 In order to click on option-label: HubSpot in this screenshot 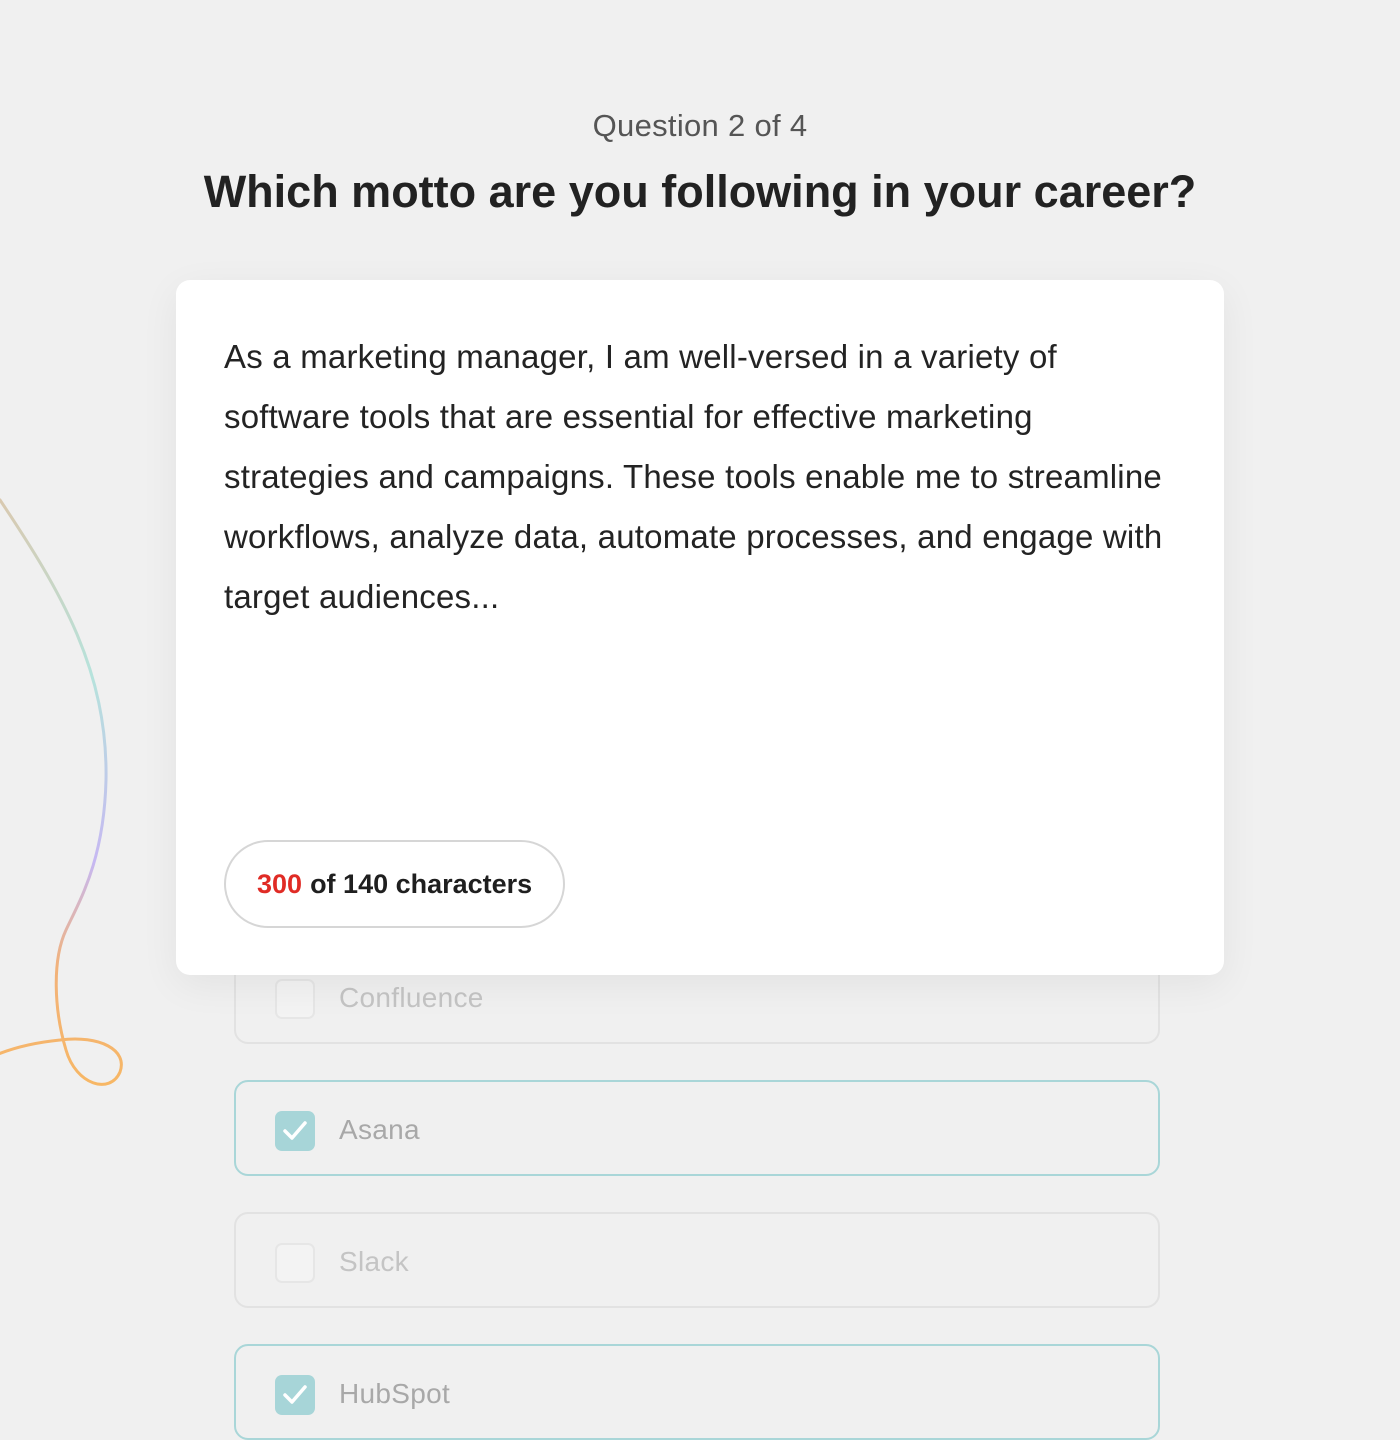, I will do `click(395, 1393)`.